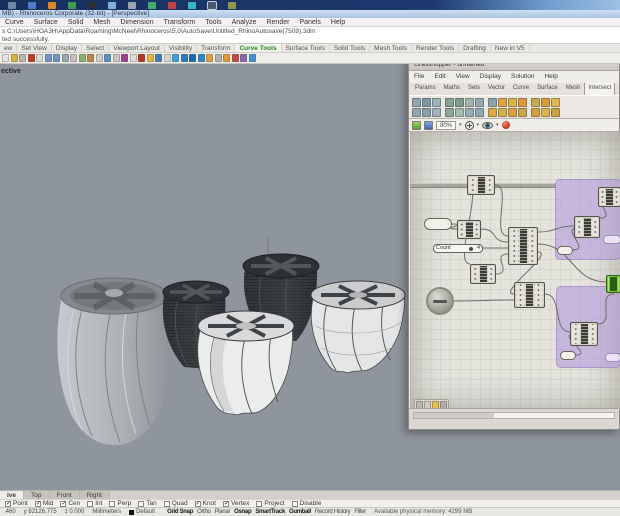 This screenshot has width=620, height=516. Describe the element at coordinates (76, 22) in the screenshot. I see `menu-item: Solid` at that location.